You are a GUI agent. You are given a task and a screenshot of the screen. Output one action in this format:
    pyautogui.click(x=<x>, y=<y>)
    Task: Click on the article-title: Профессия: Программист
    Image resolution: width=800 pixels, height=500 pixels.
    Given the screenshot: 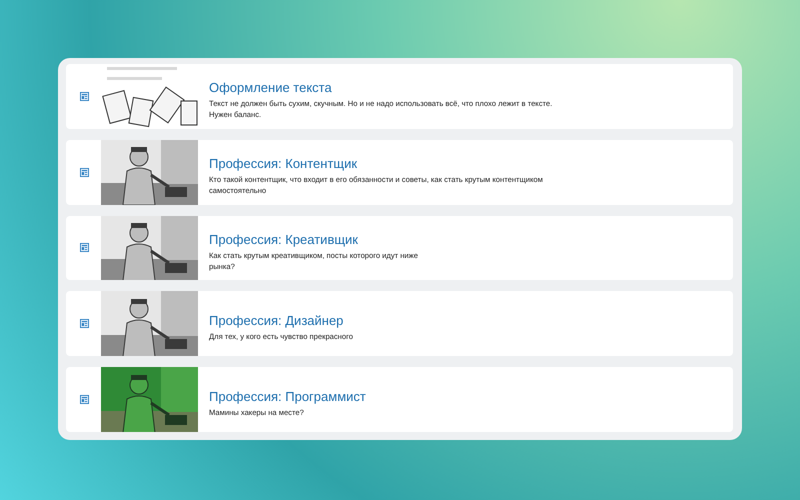 What is the action you would take?
    pyautogui.click(x=321, y=396)
    